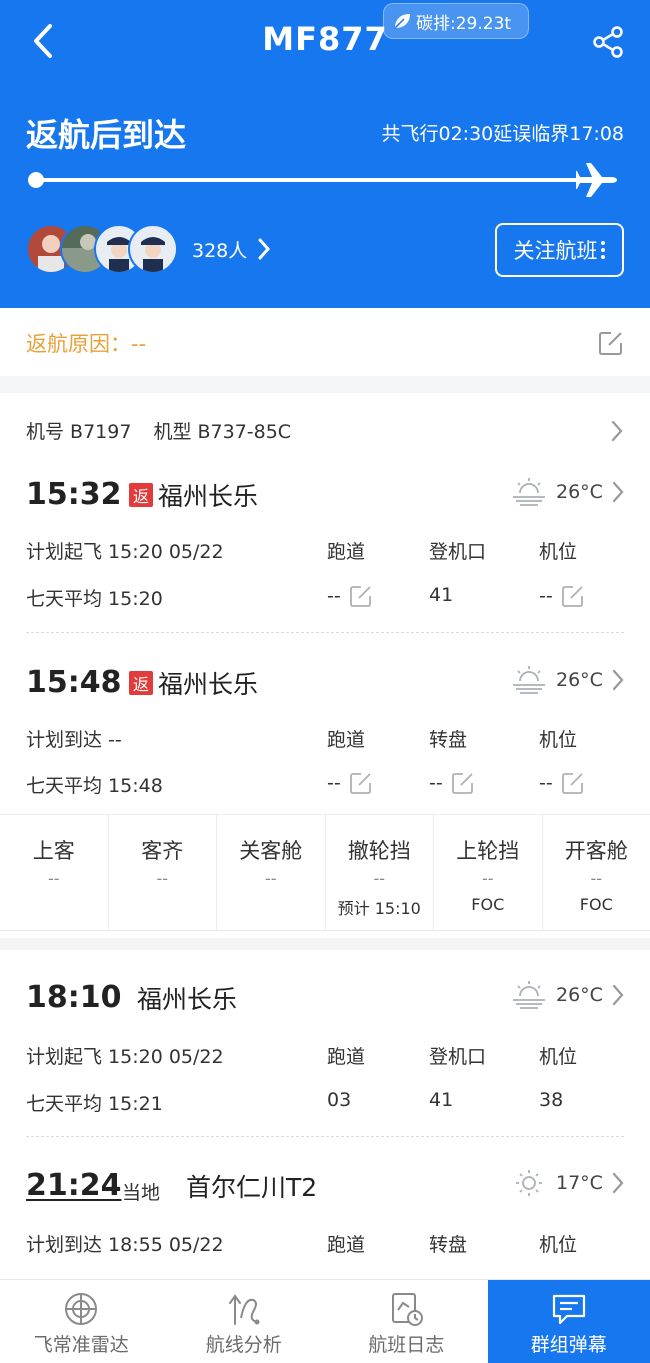 The width and height of the screenshot is (650, 1363). I want to click on departure-time: 18:10, so click(74, 997).